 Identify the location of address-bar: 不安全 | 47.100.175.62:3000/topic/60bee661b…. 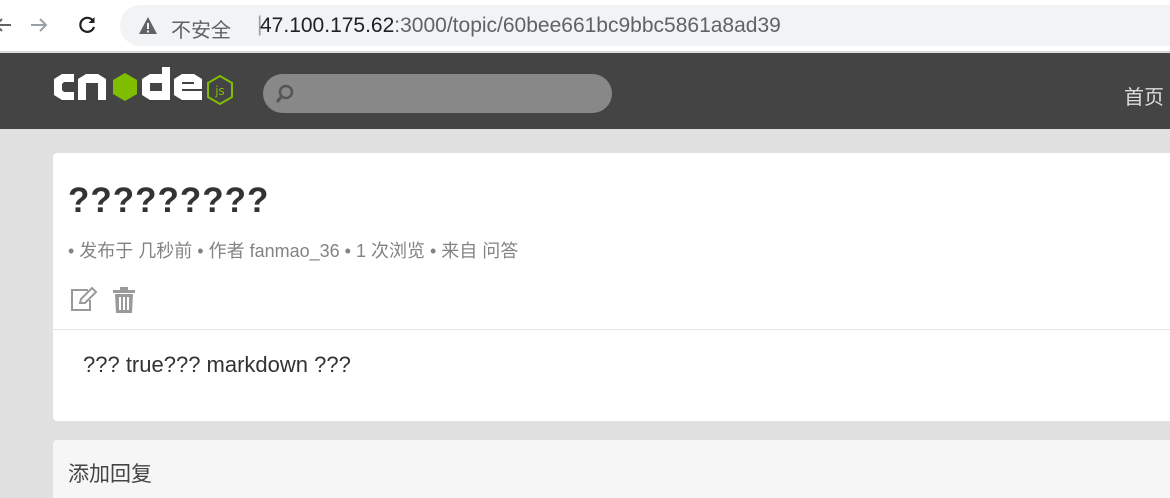
(645, 25).